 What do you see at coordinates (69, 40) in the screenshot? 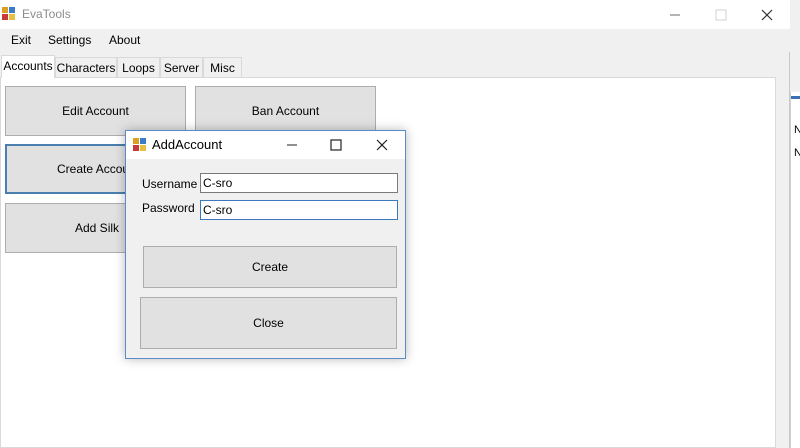
I see `menu-settings: Settings` at bounding box center [69, 40].